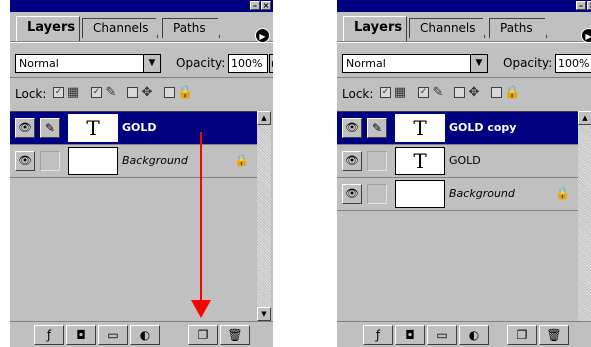  I want to click on layer-row-gold: 👁 ✎ T GOLD, so click(133, 128).